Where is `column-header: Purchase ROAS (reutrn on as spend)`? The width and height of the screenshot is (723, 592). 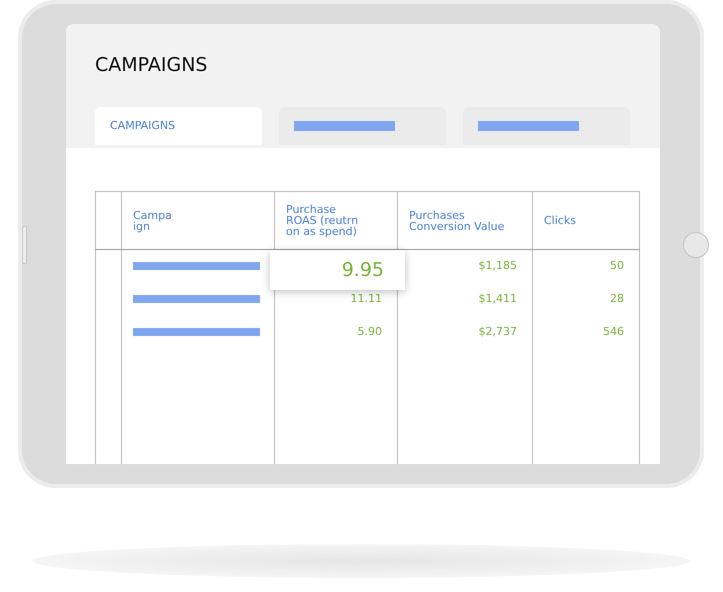 column-header: Purchase ROAS (reutrn on as spend) is located at coordinates (322, 220).